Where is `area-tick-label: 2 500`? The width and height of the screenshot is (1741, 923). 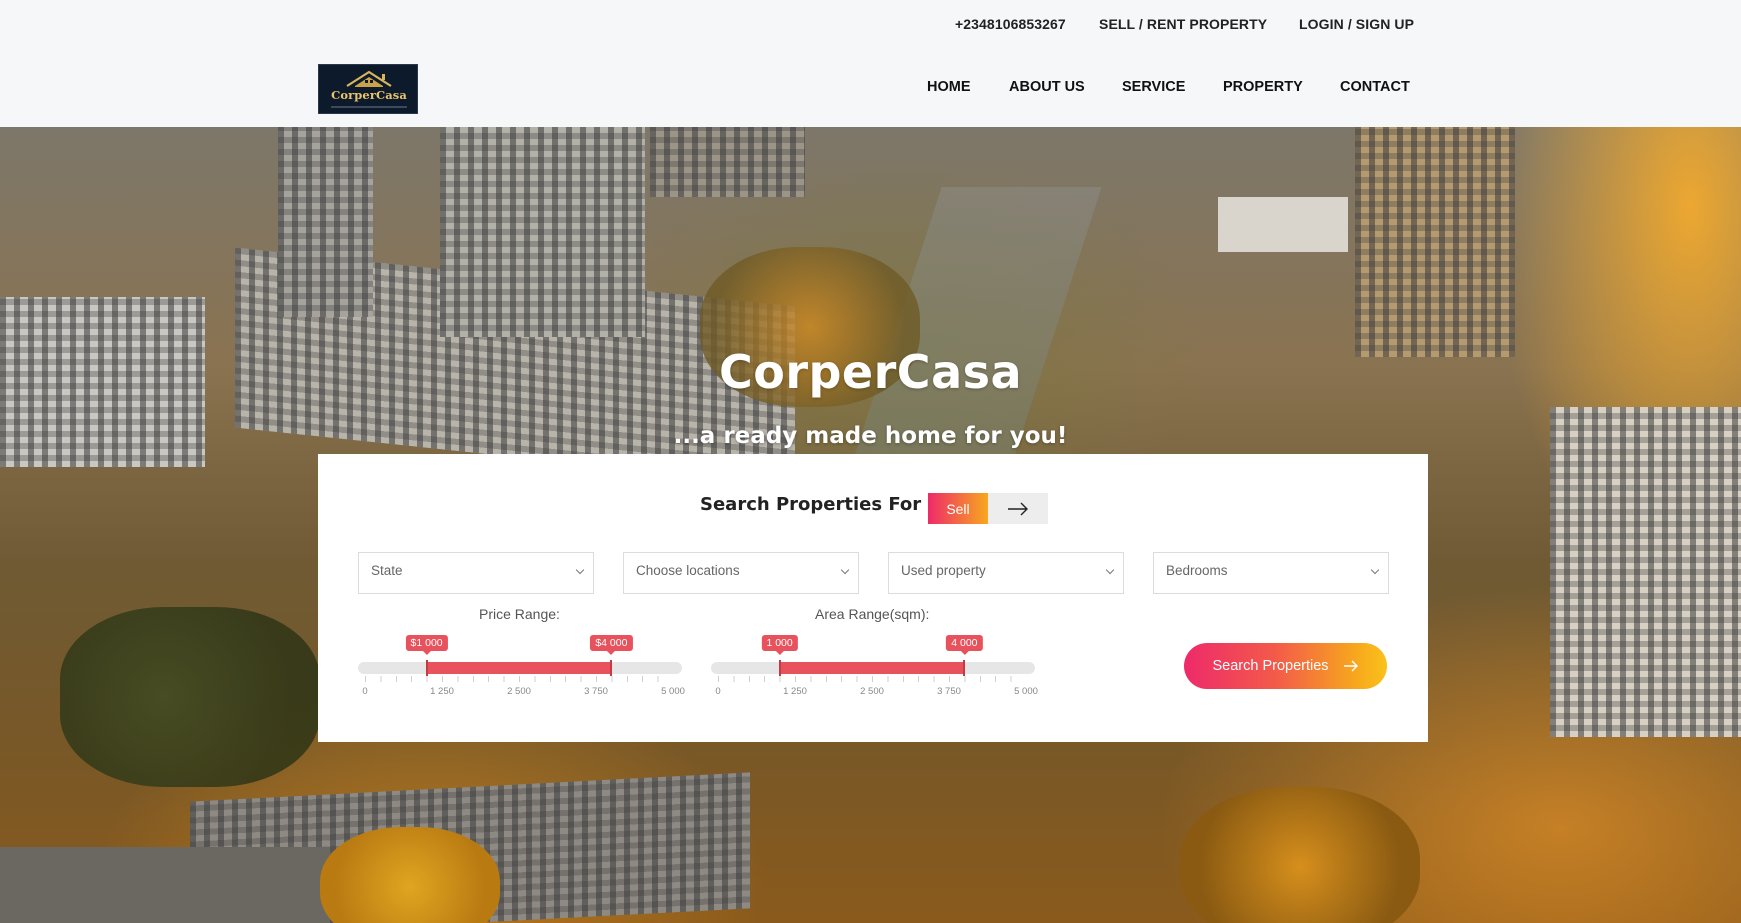 area-tick-label: 2 500 is located at coordinates (872, 691).